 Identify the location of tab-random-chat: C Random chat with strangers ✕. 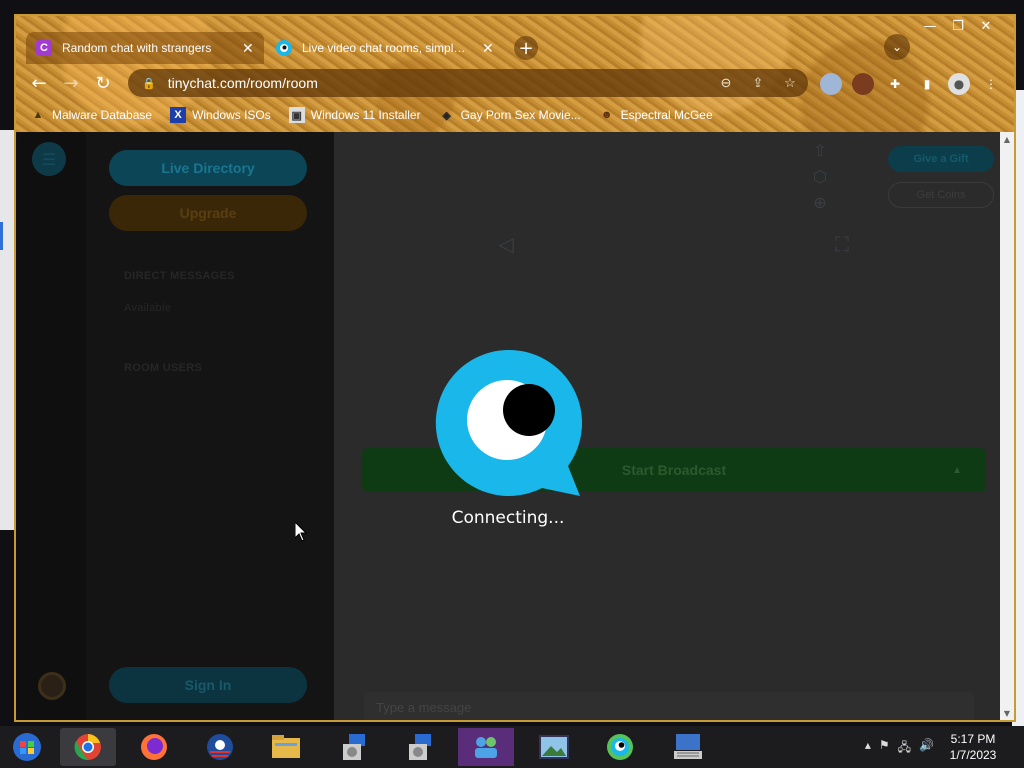
(145, 48).